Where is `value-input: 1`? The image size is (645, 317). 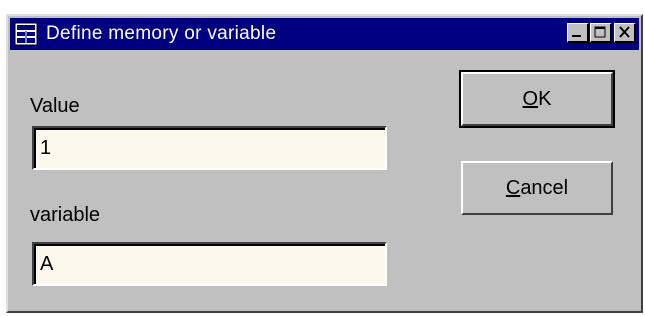 value-input: 1 is located at coordinates (209, 148).